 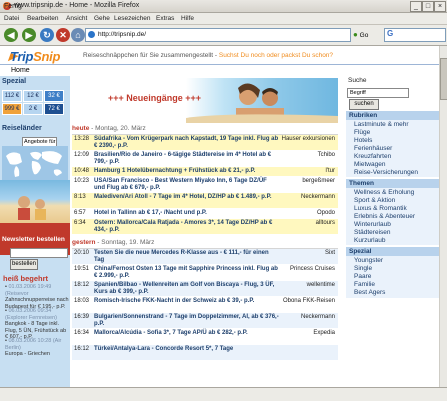 I want to click on deal-time: 16:12, so click(x=82, y=349).